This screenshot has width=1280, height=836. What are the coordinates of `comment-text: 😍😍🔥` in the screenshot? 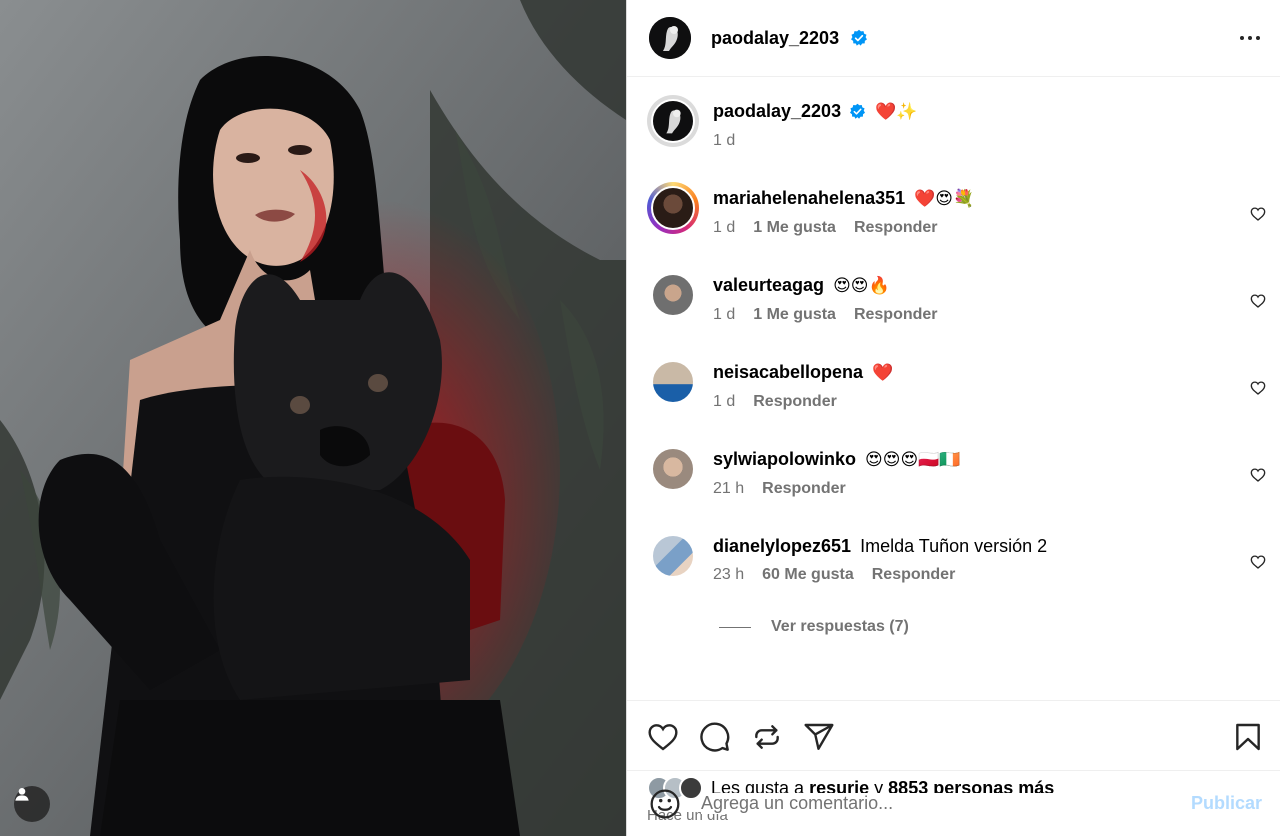 It's located at (861, 286).